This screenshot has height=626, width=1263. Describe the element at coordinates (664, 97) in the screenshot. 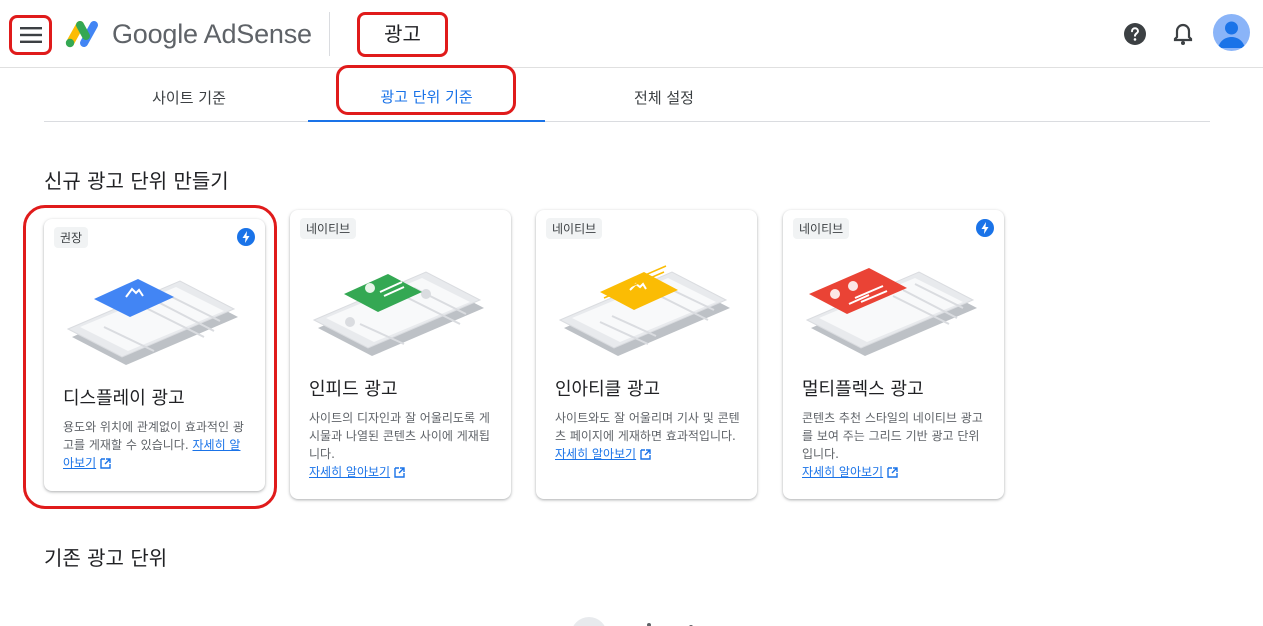

I see `tab-global-settings: 전체 설정` at that location.